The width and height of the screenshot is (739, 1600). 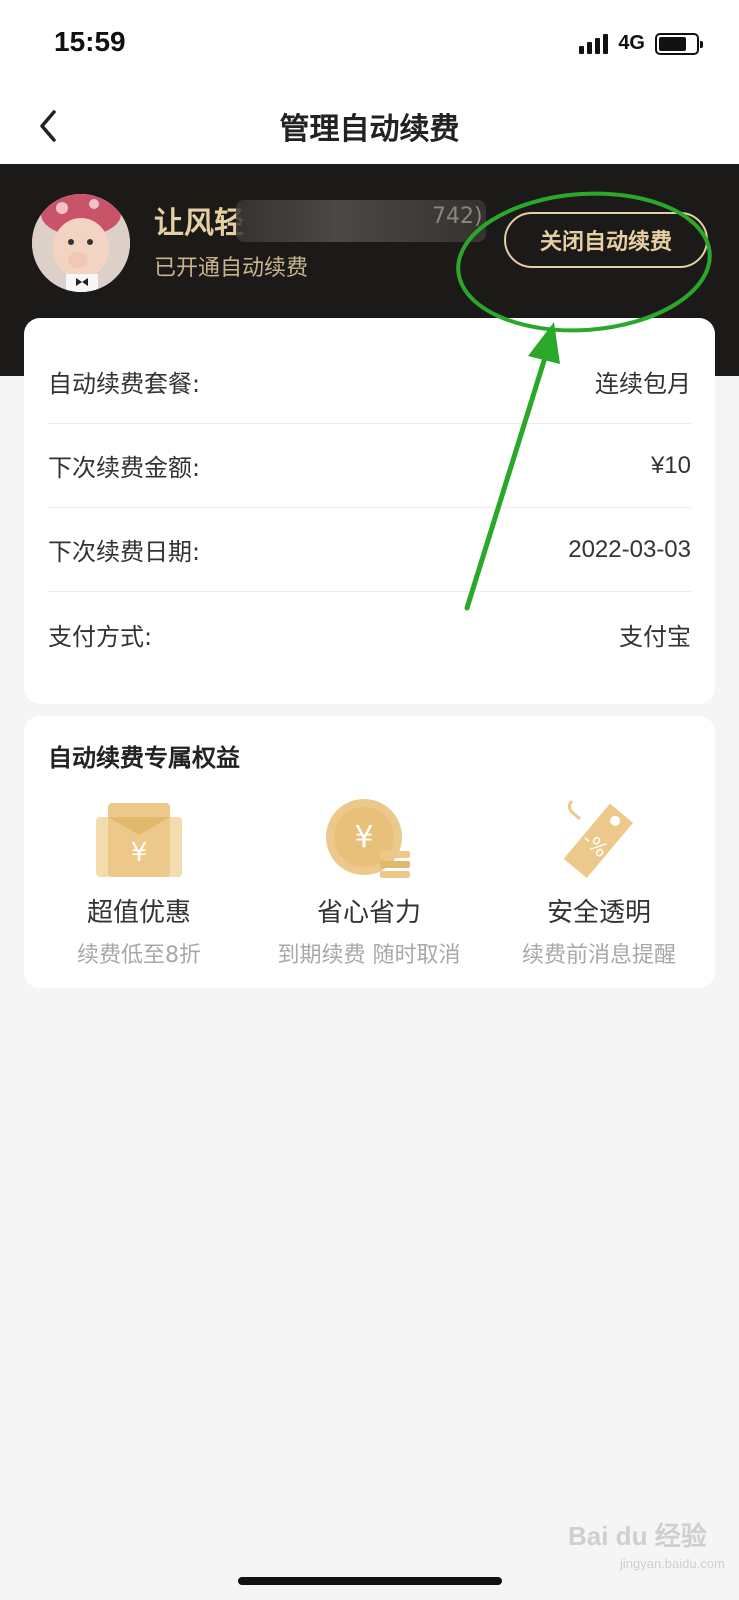 I want to click on info-value: 连续包月, so click(x=643, y=384).